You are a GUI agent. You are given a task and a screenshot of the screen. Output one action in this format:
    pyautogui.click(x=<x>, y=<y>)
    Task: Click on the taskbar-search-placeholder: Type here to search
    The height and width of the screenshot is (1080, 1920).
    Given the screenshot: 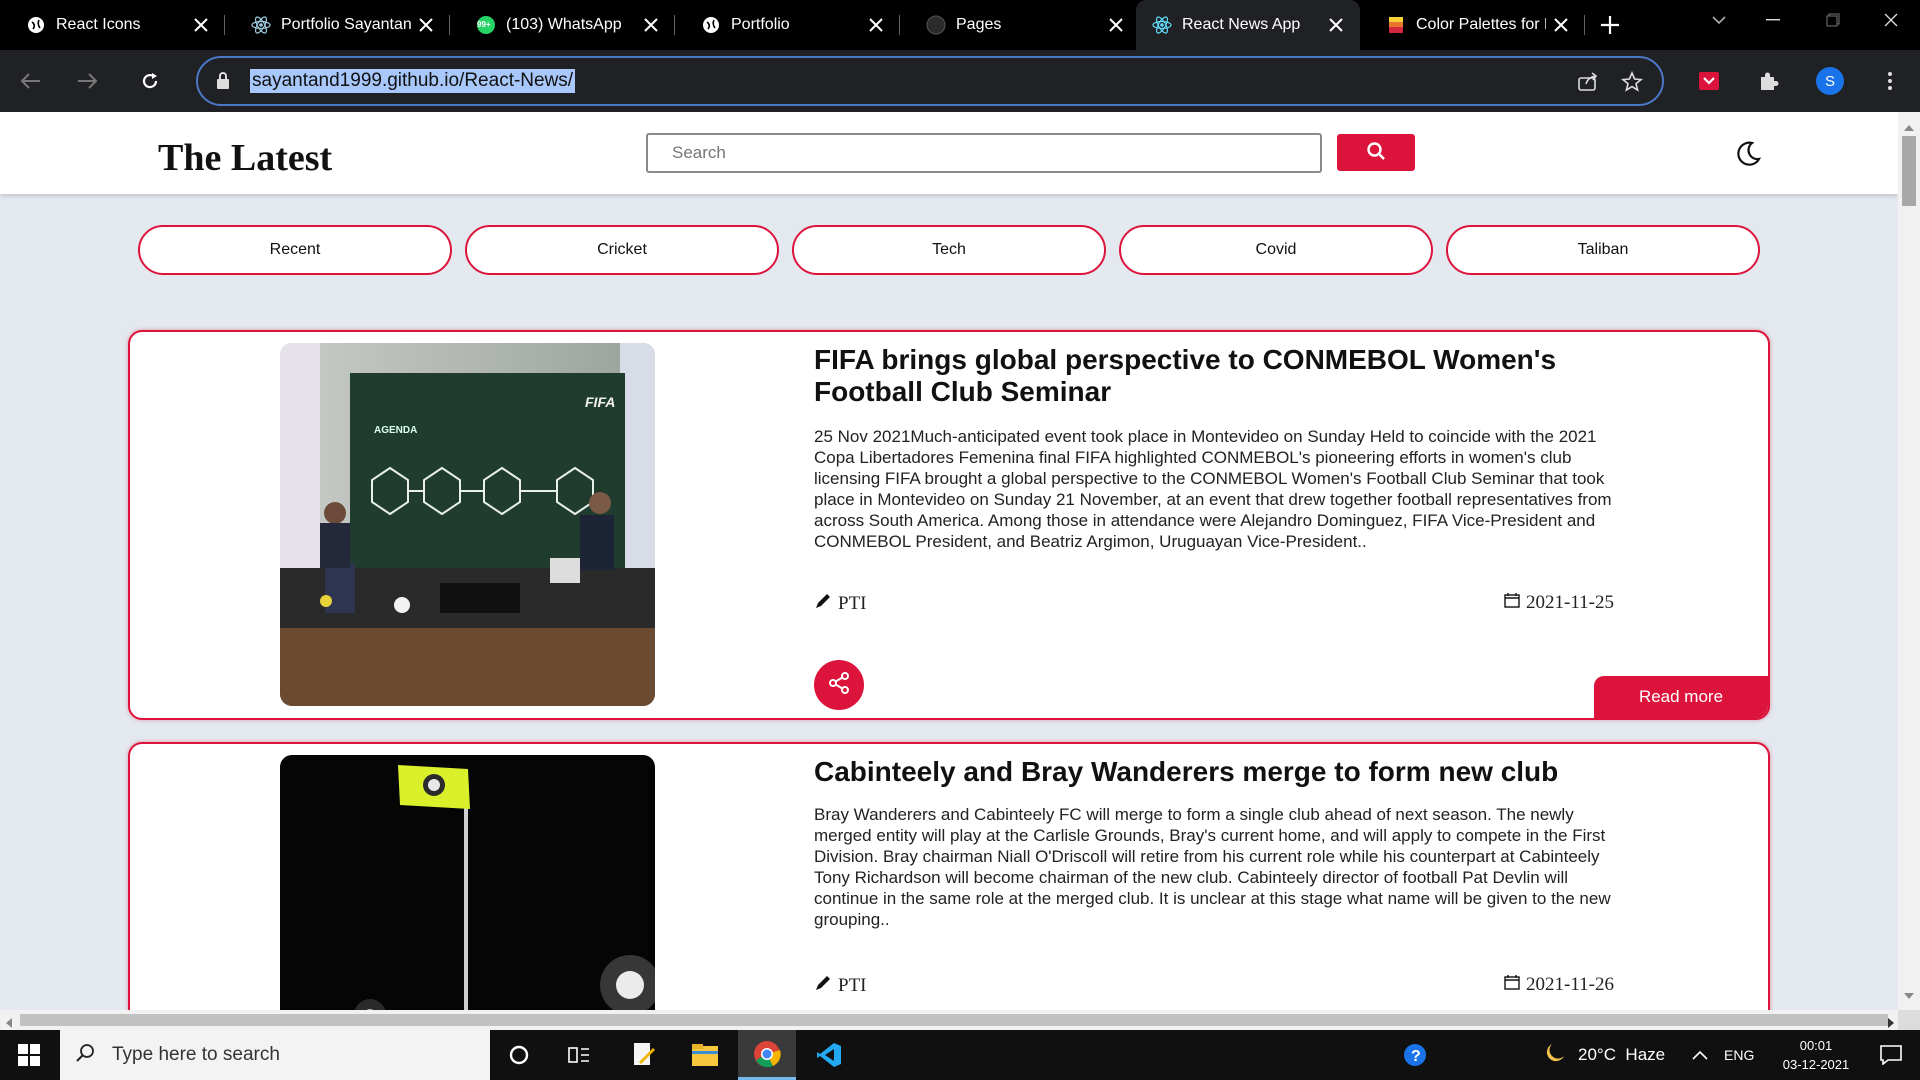 What is the action you would take?
    pyautogui.click(x=196, y=1054)
    